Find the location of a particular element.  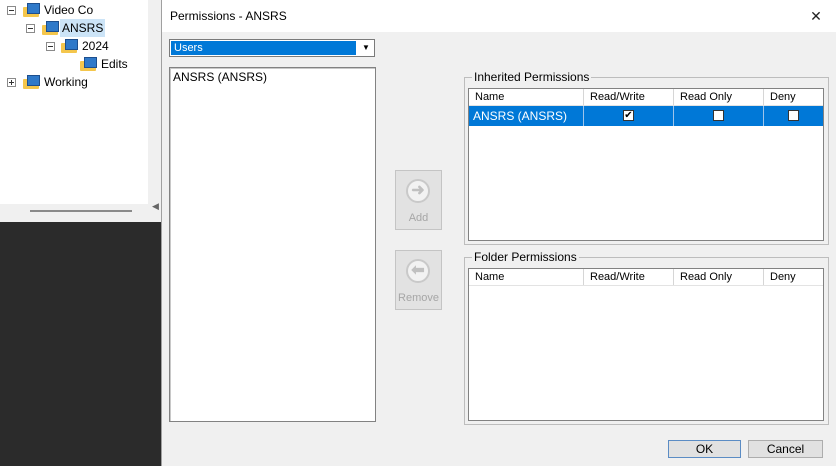

tree-scrollbar-track is located at coordinates (155, 111).